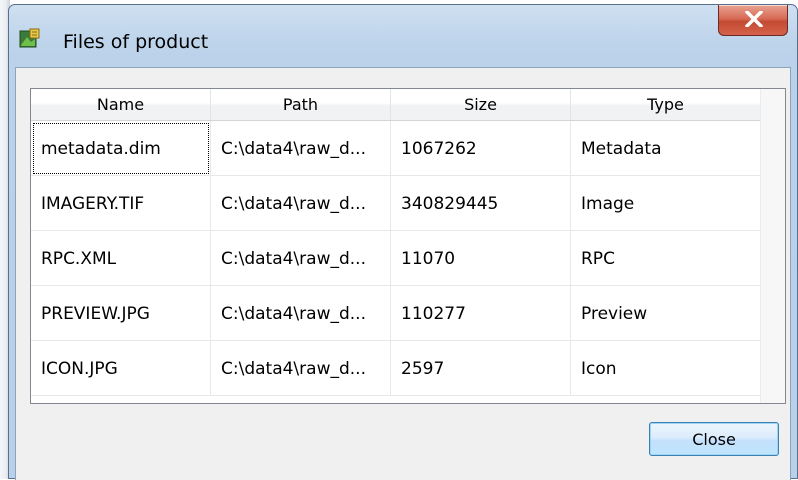  What do you see at coordinates (121, 104) in the screenshot?
I see `column-header-name: Name` at bounding box center [121, 104].